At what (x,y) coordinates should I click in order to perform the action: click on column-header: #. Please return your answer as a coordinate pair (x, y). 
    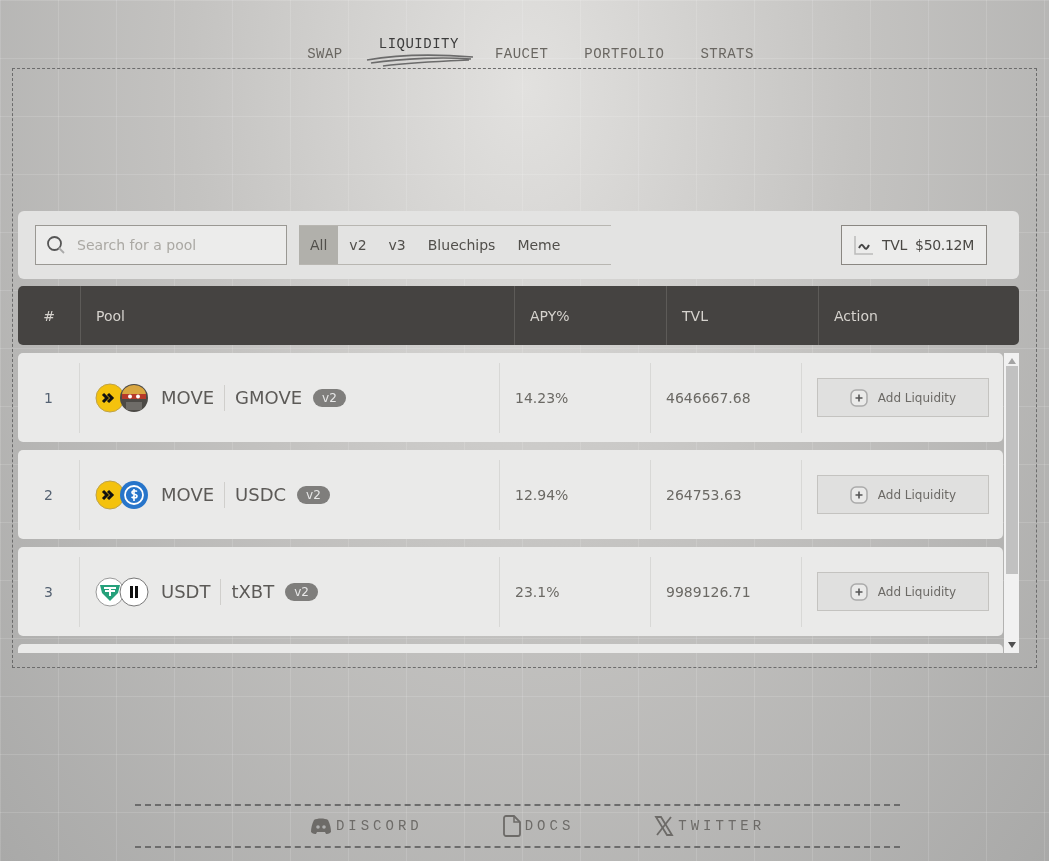
    Looking at the image, I should click on (49, 316).